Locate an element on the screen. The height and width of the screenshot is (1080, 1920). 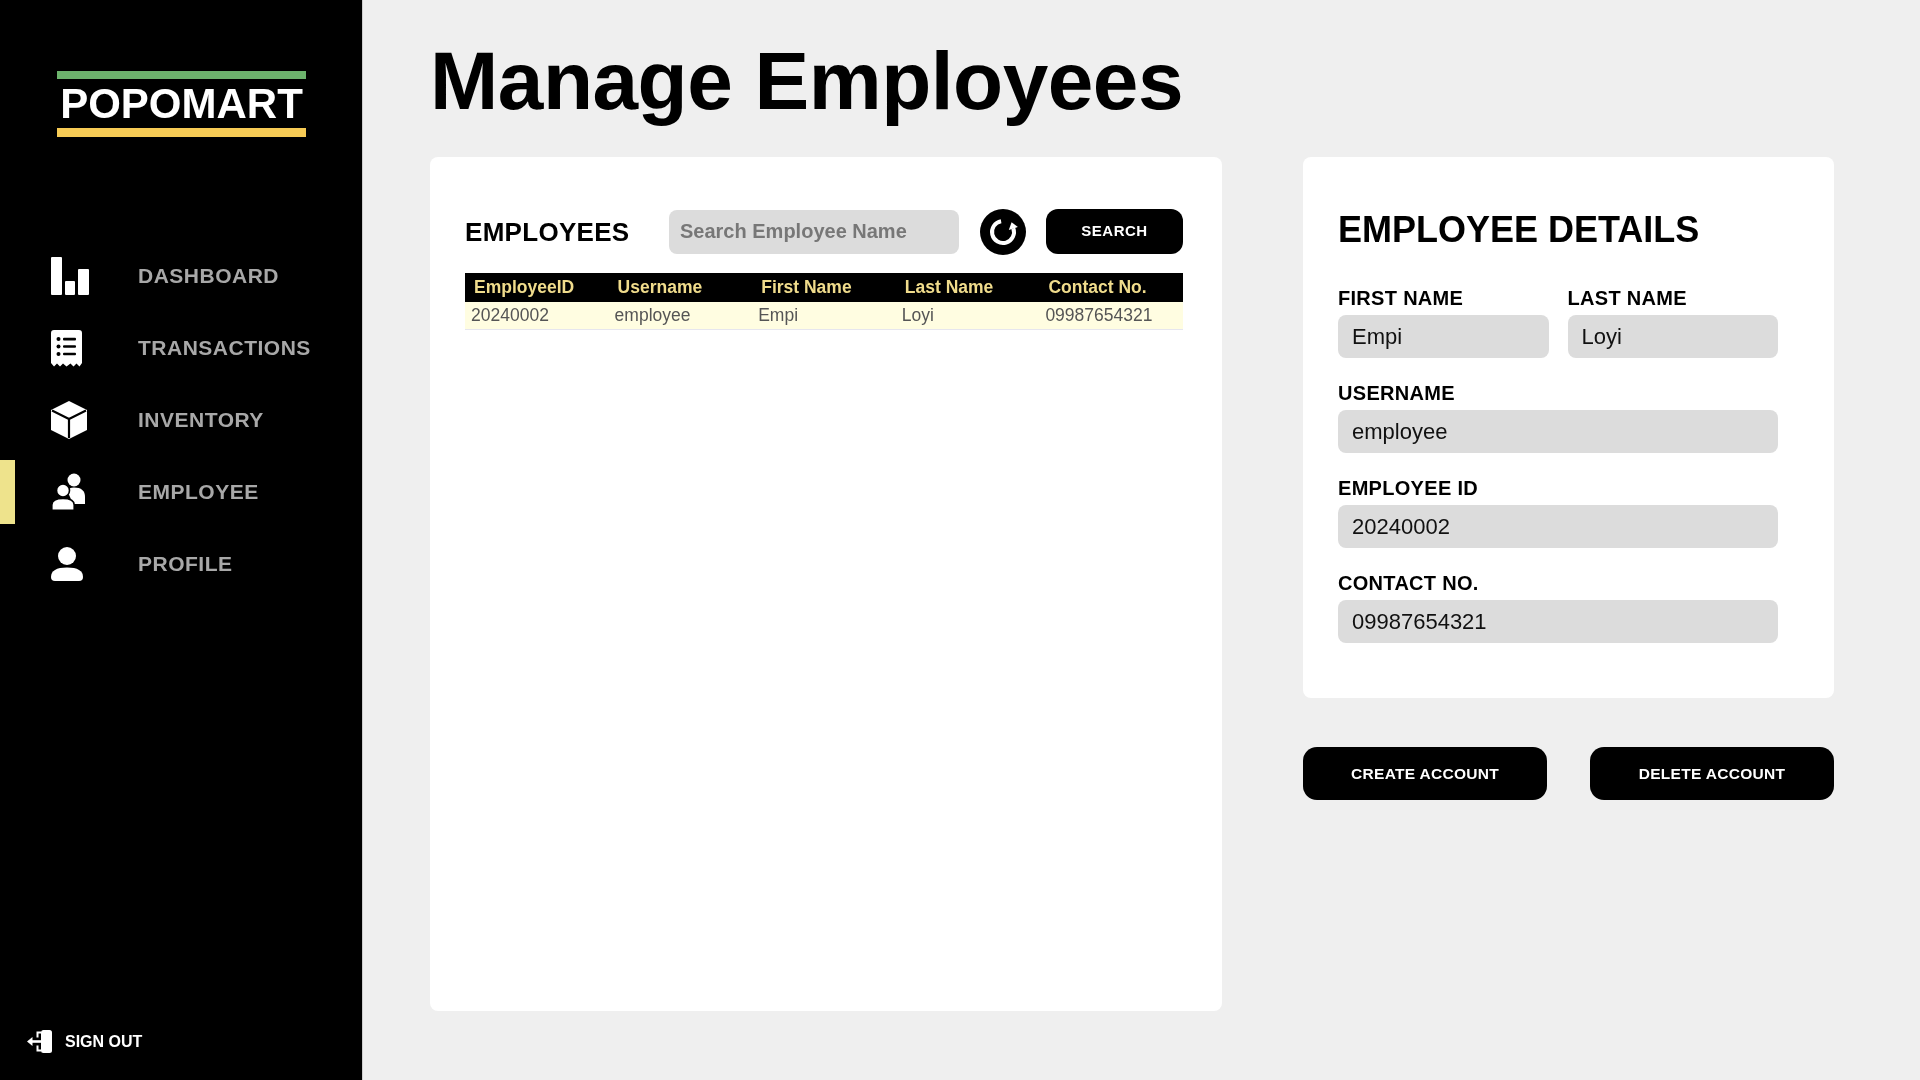
field-label: CONTACT NO. is located at coordinates (1409, 583).